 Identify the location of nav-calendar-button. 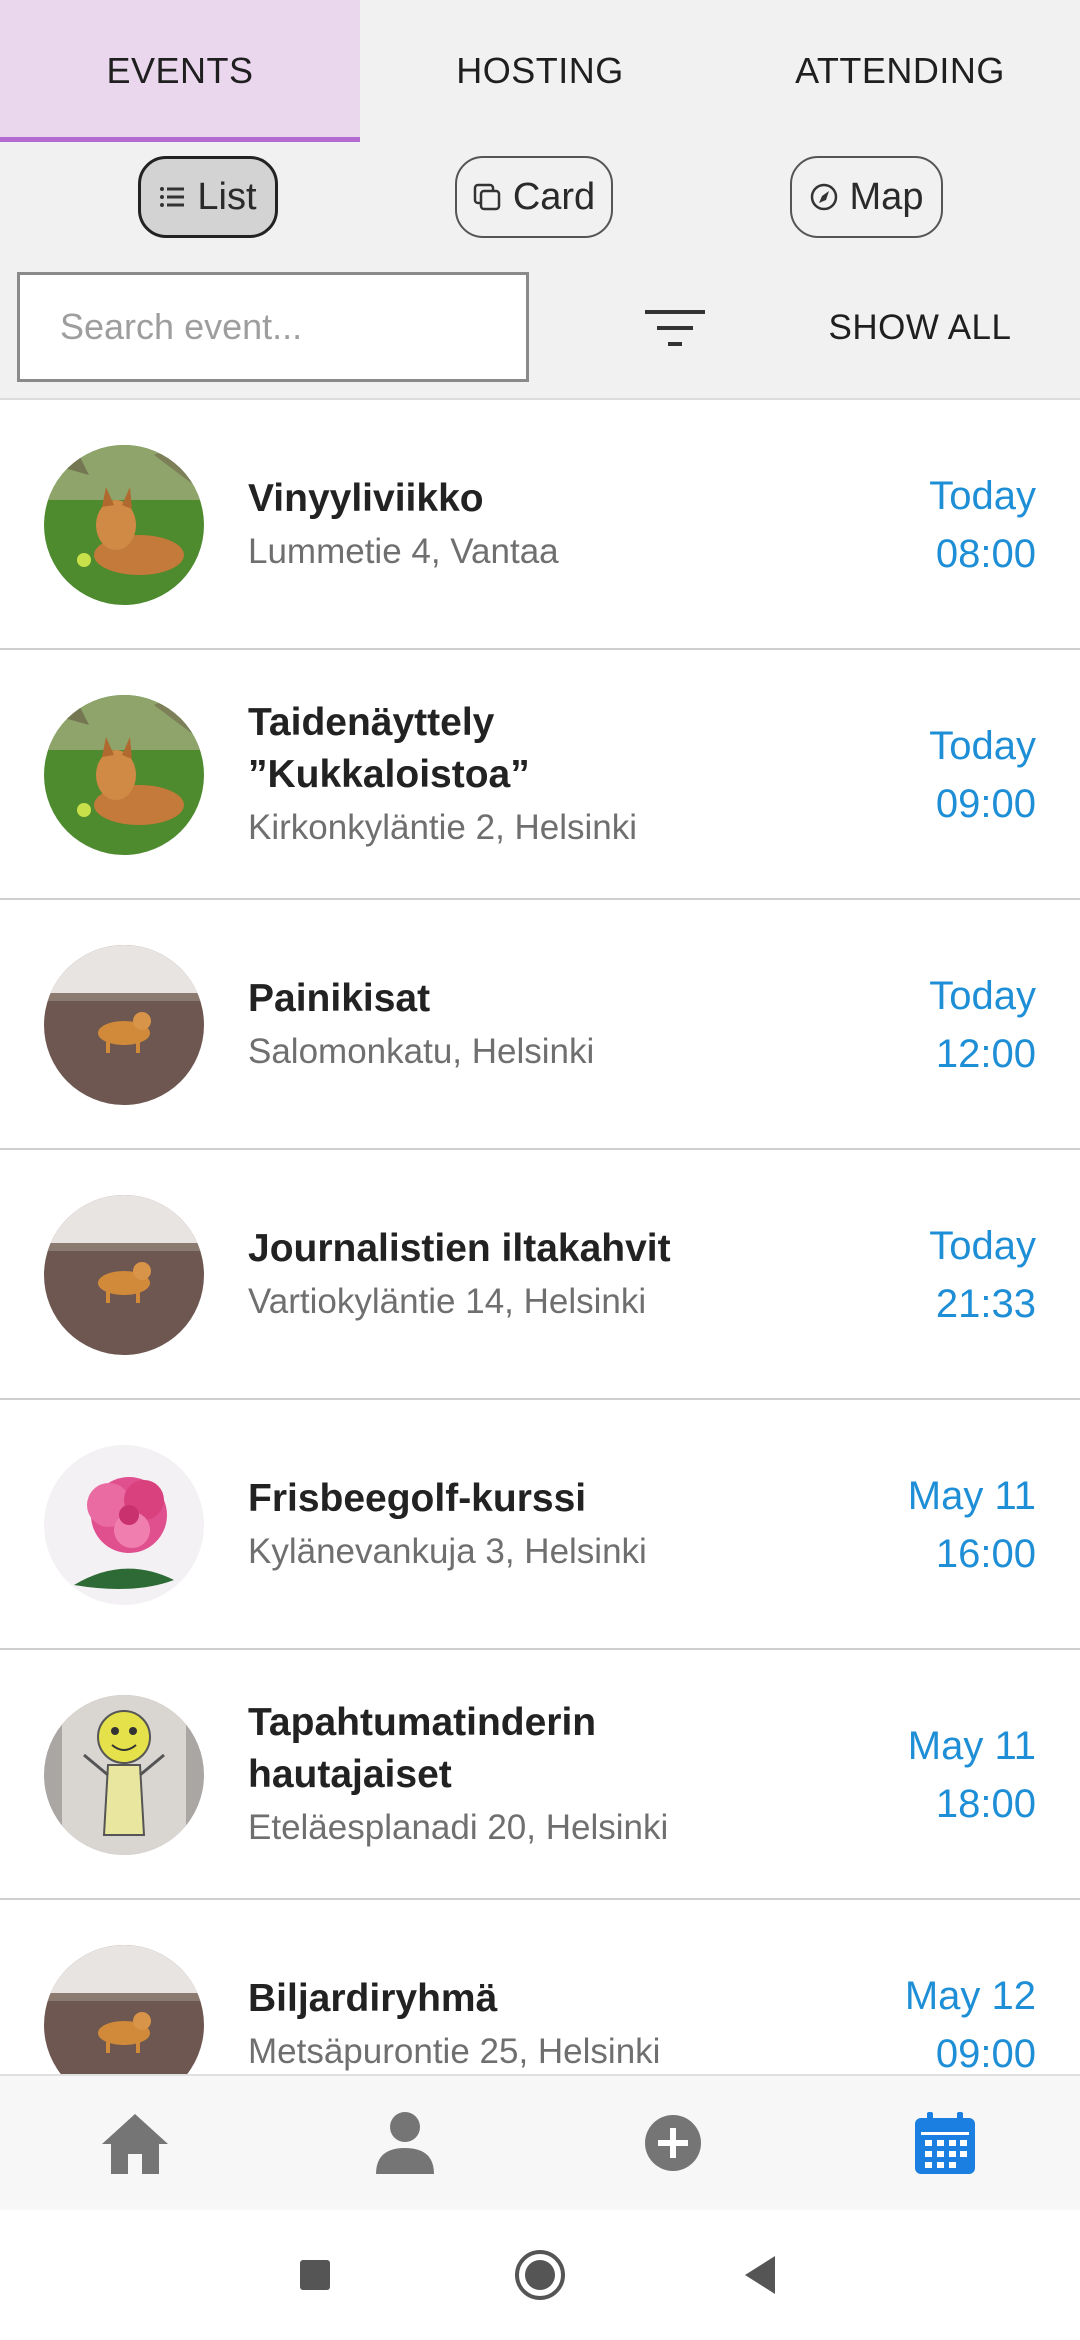
(945, 2143).